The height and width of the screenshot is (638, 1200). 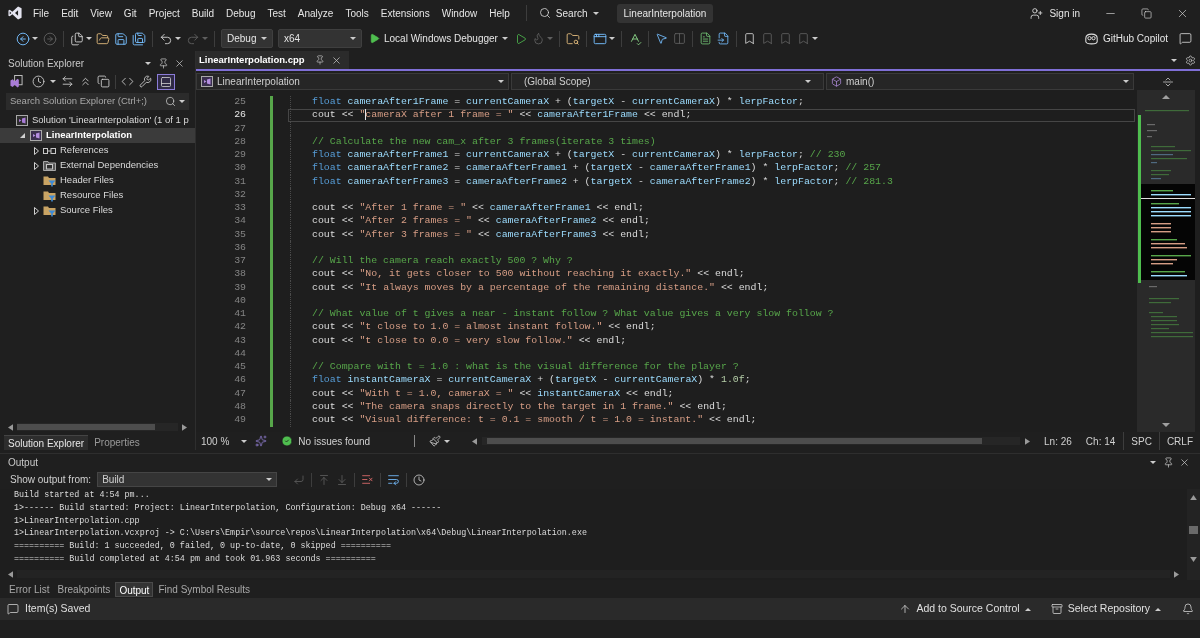 I want to click on panel-tab: Properties, so click(x=117, y=442).